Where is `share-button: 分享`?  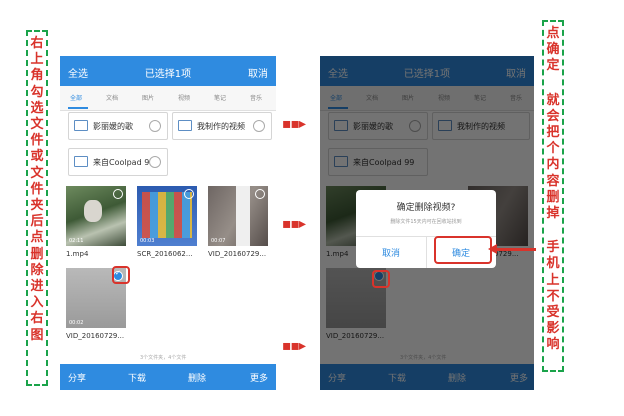
share-button: 分享 is located at coordinates (77, 377).